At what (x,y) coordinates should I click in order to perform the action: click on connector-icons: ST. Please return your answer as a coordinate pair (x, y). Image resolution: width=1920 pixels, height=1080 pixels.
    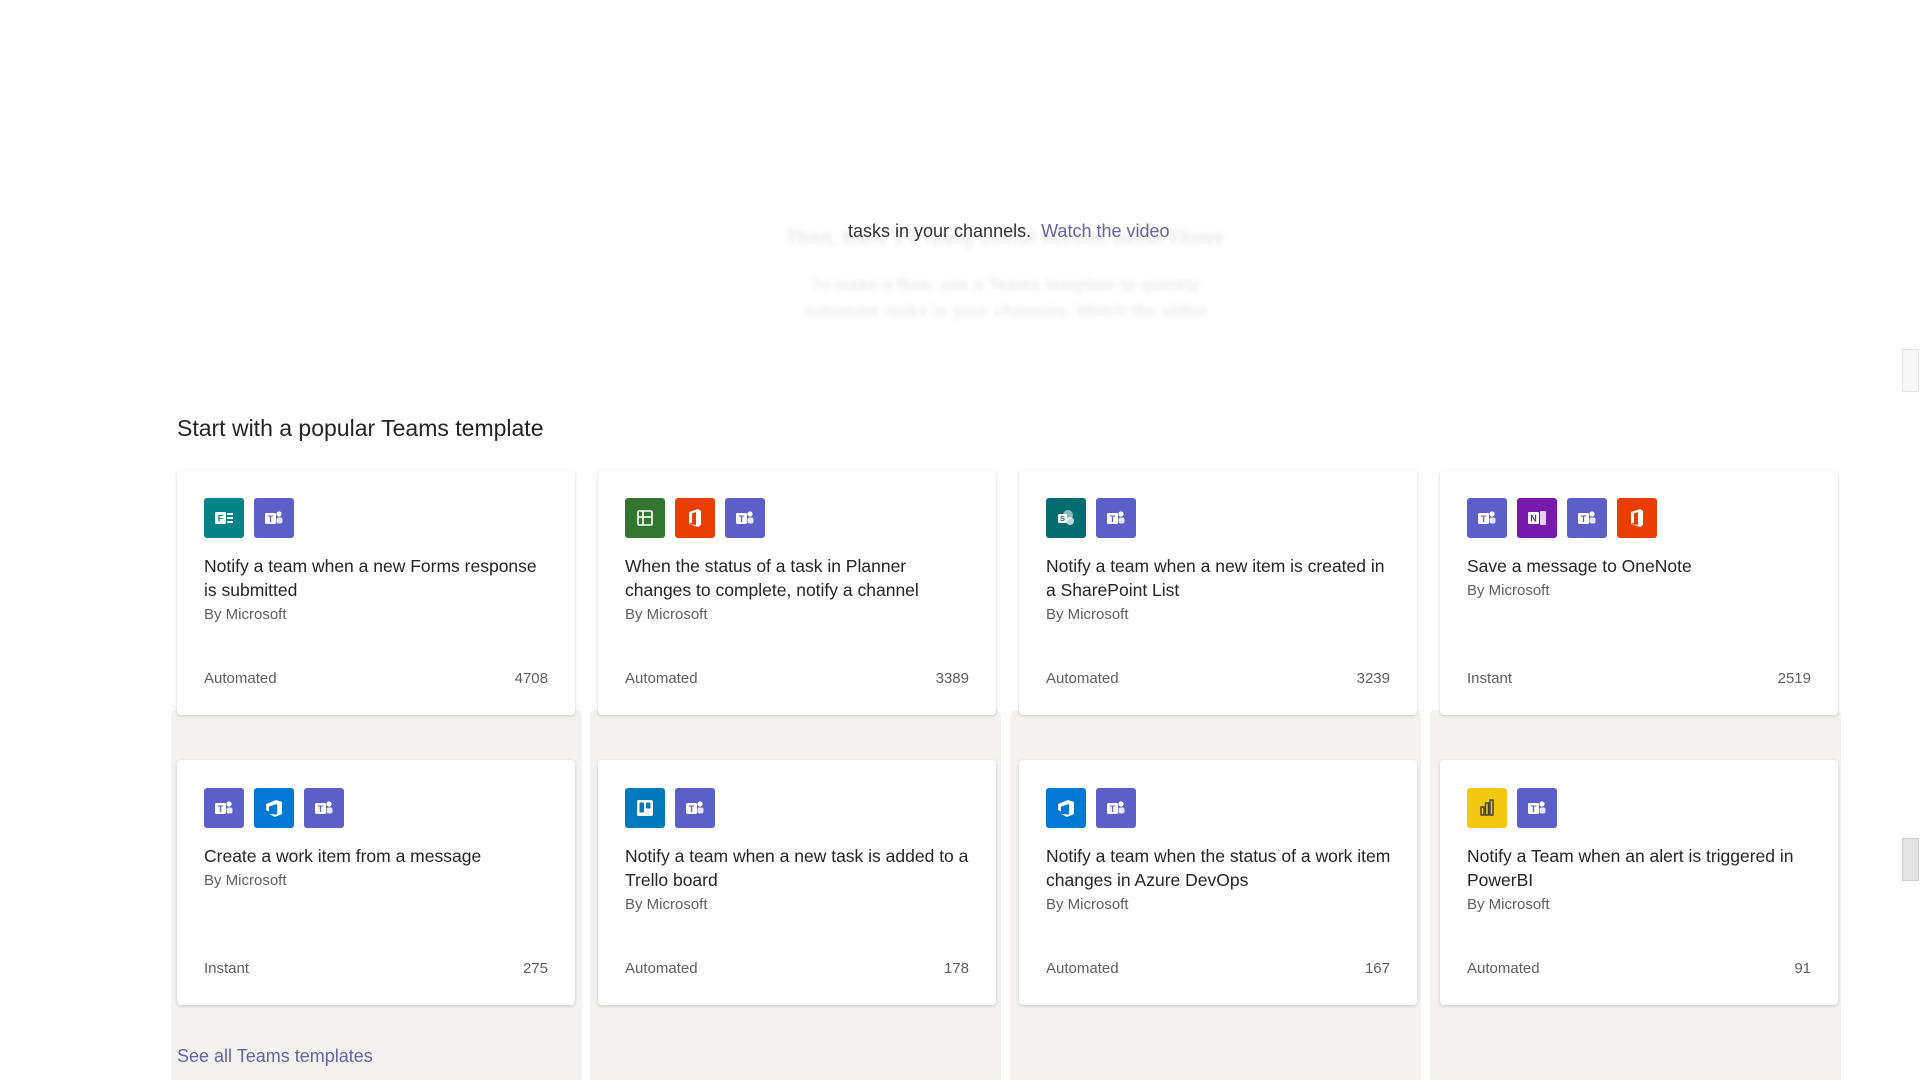
    Looking at the image, I should click on (1091, 518).